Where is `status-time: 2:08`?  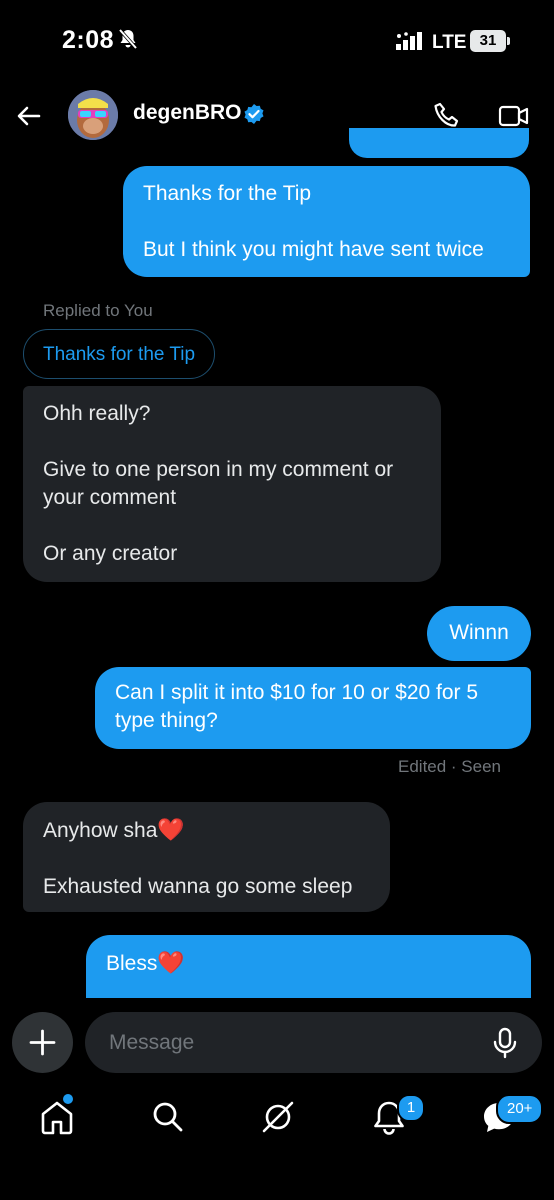 status-time: 2:08 is located at coordinates (88, 40).